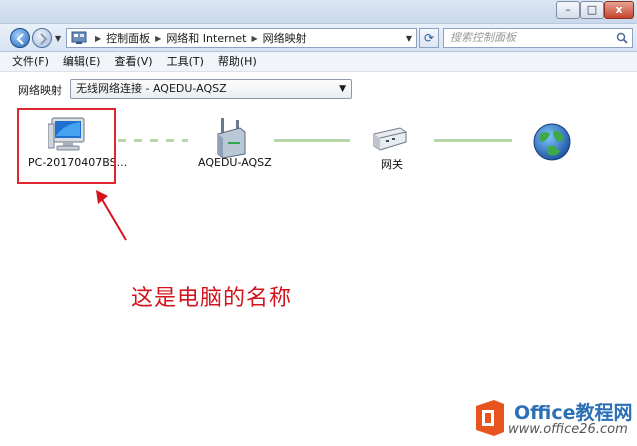  What do you see at coordinates (619, 10) in the screenshot?
I see `close-button: x` at bounding box center [619, 10].